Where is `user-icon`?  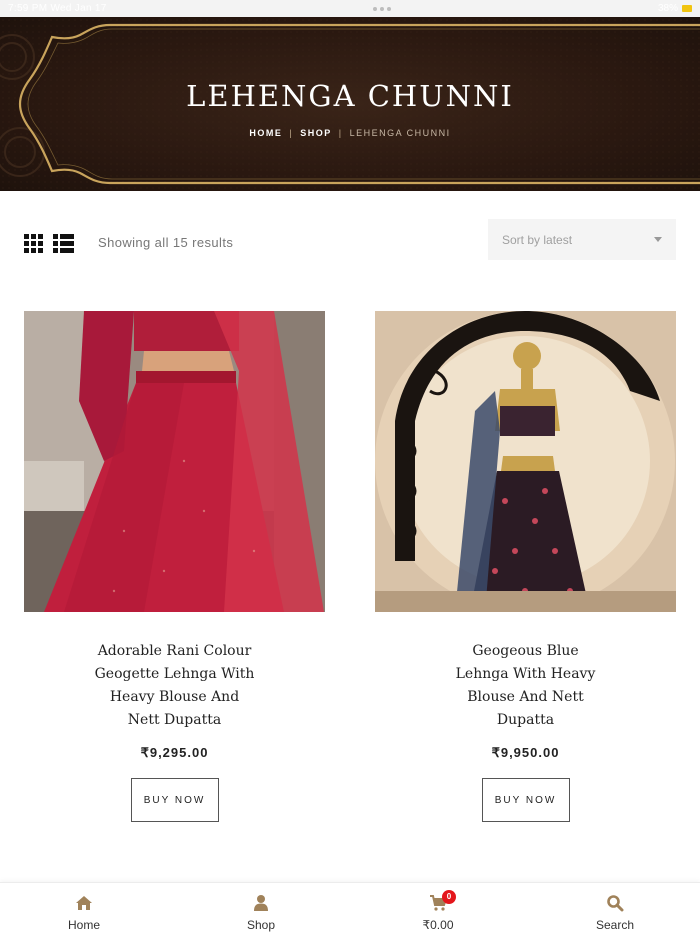
user-icon is located at coordinates (261, 903).